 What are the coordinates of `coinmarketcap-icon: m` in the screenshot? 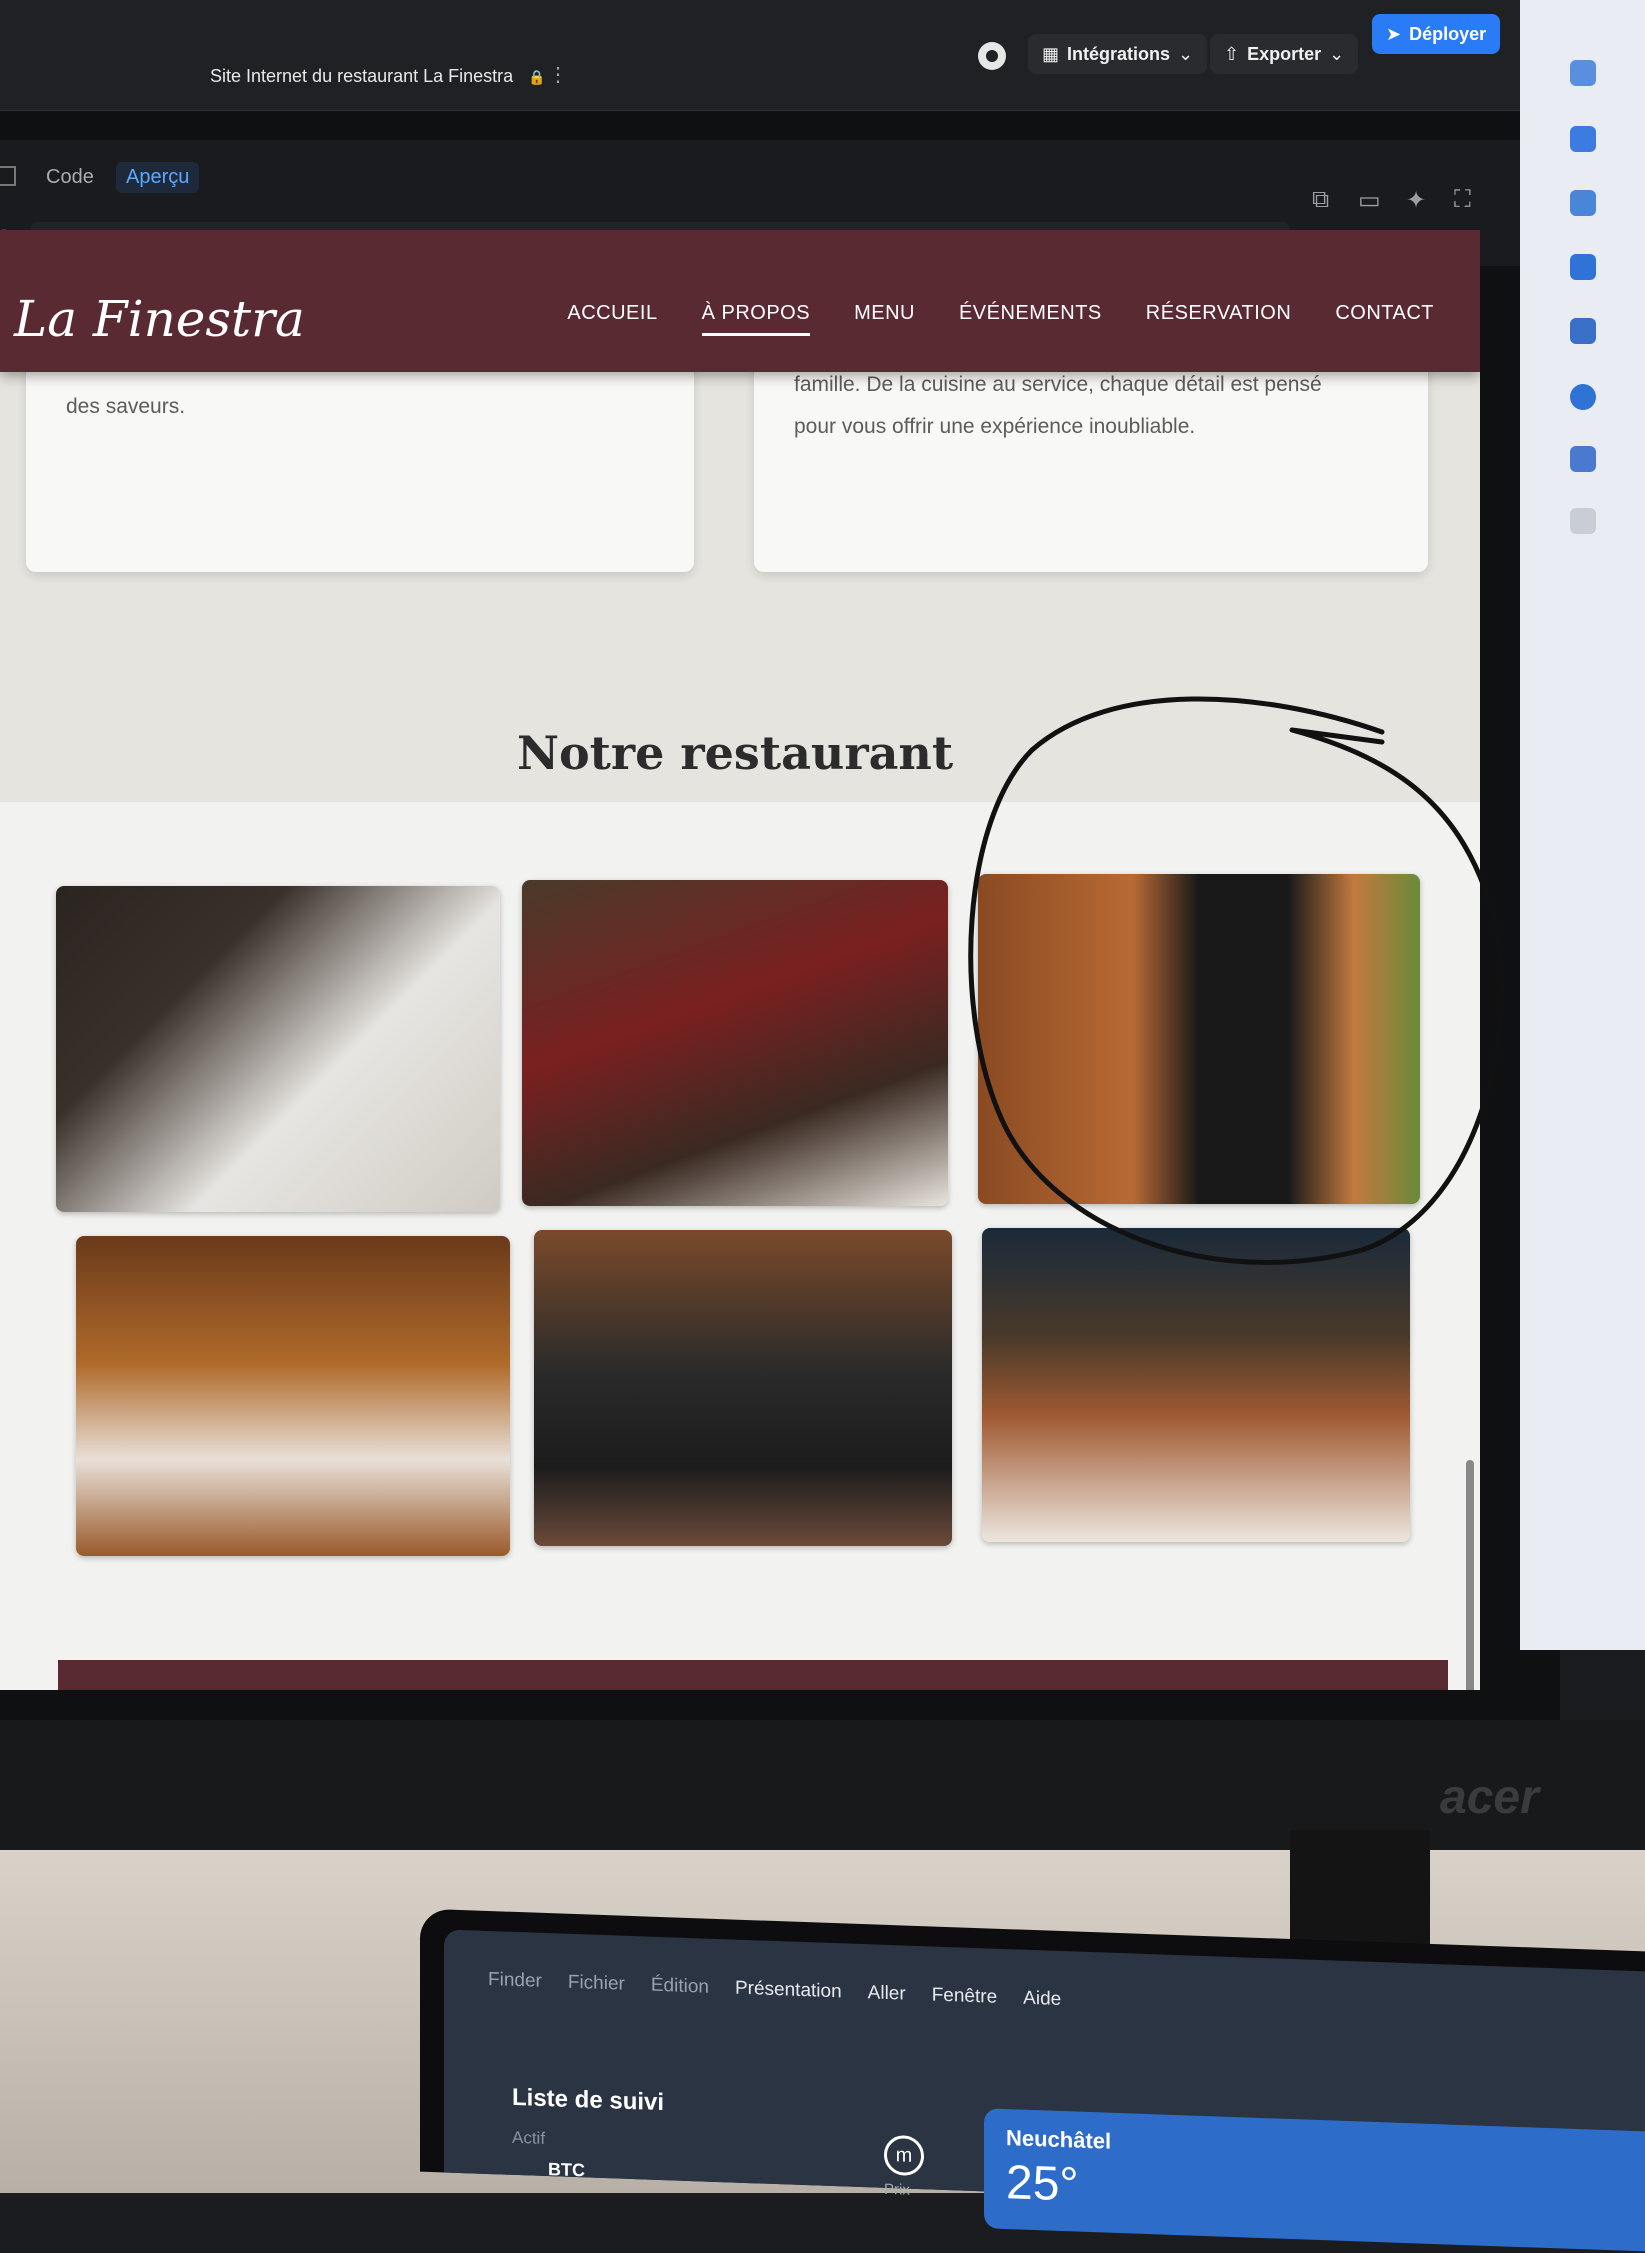 It's located at (904, 2155).